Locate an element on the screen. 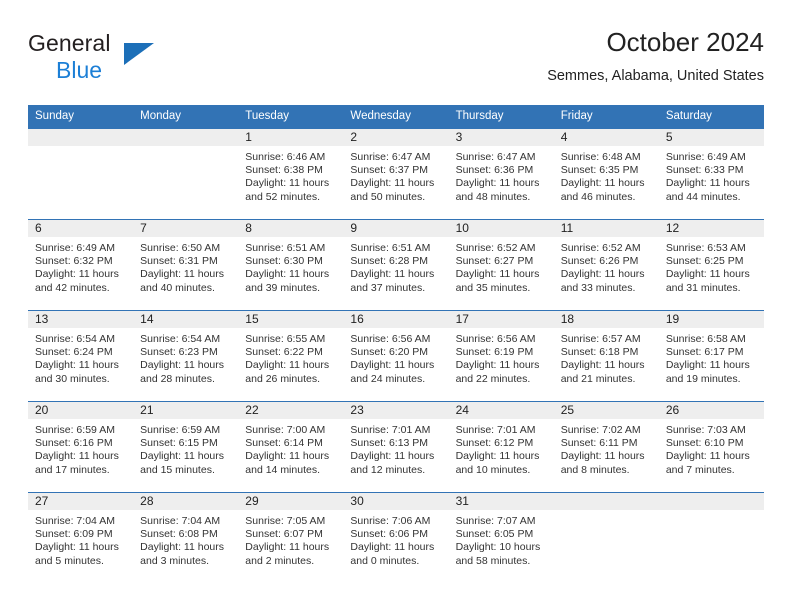 Image resolution: width=792 pixels, height=612 pixels. sunrise-time: Sunrise: 7:00 AM is located at coordinates (285, 430).